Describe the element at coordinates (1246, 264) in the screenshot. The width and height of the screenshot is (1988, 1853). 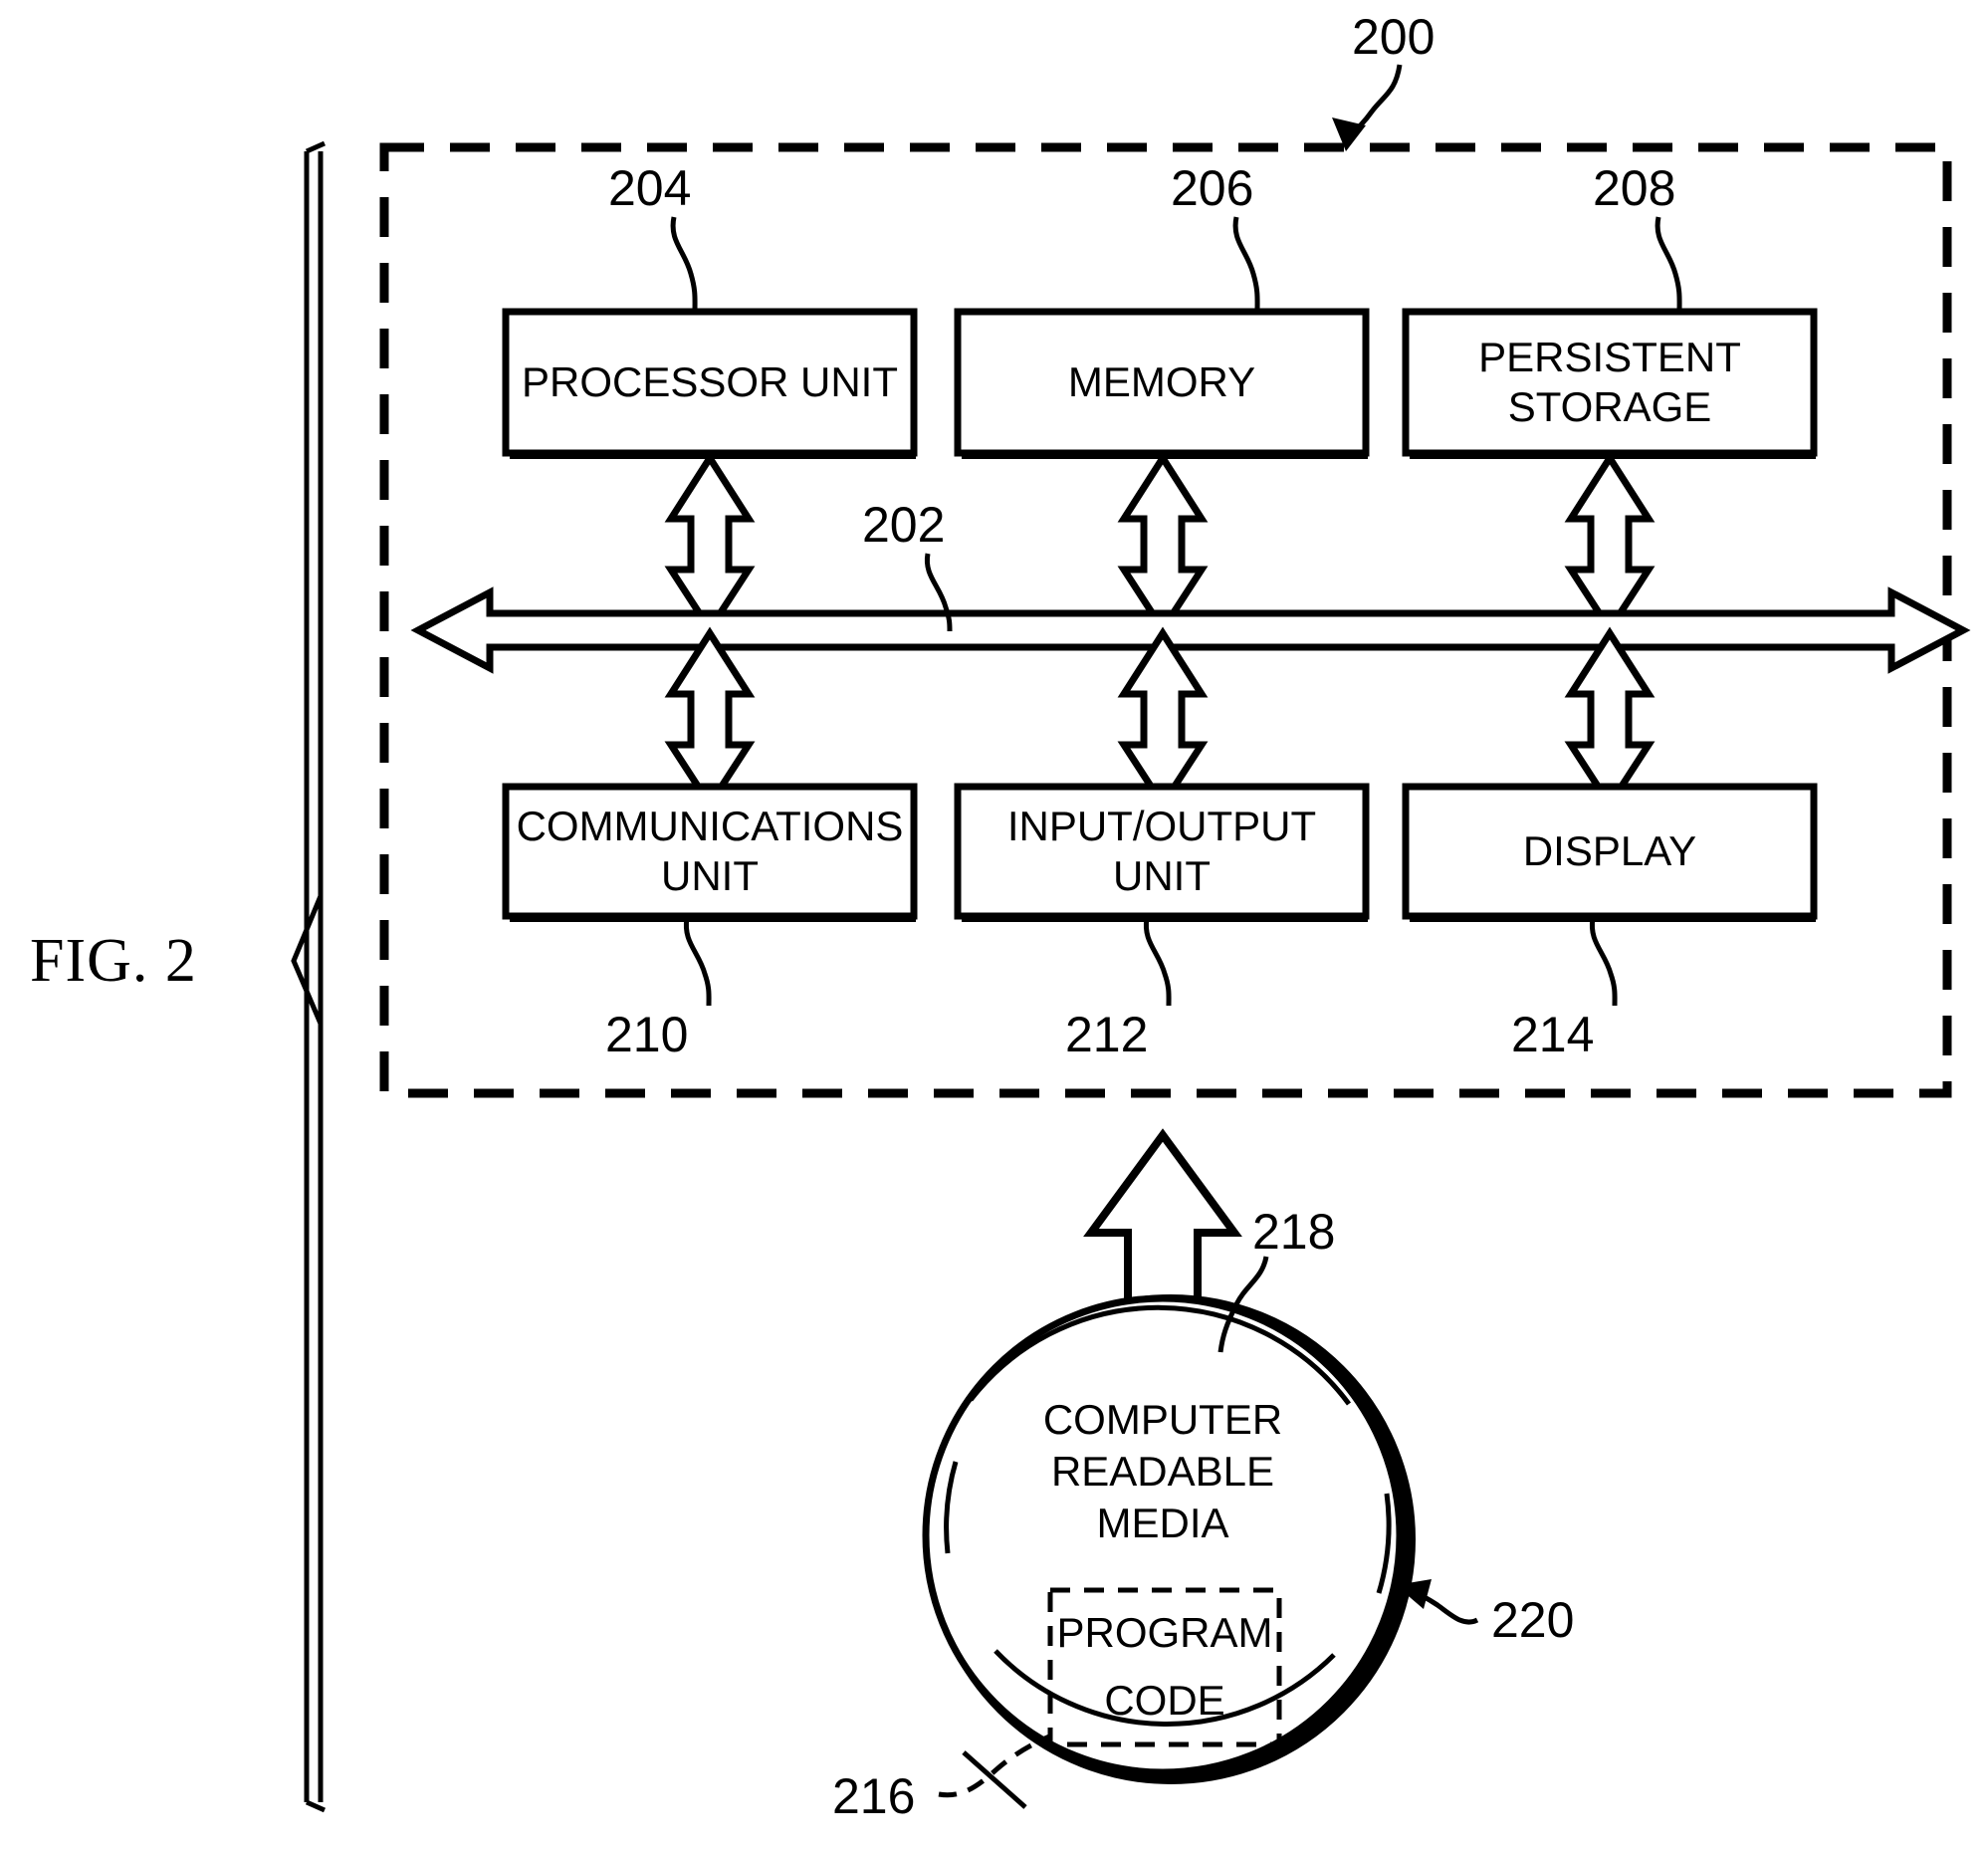
I see `ref-206-leader` at that location.